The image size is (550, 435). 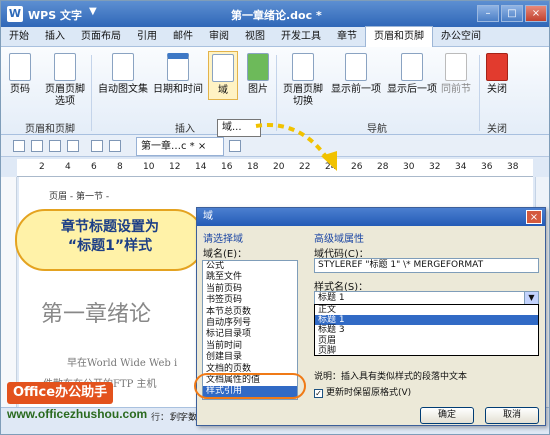 What do you see at coordinates (250, 300) in the screenshot?
I see `field-list-item: 书签页码` at bounding box center [250, 300].